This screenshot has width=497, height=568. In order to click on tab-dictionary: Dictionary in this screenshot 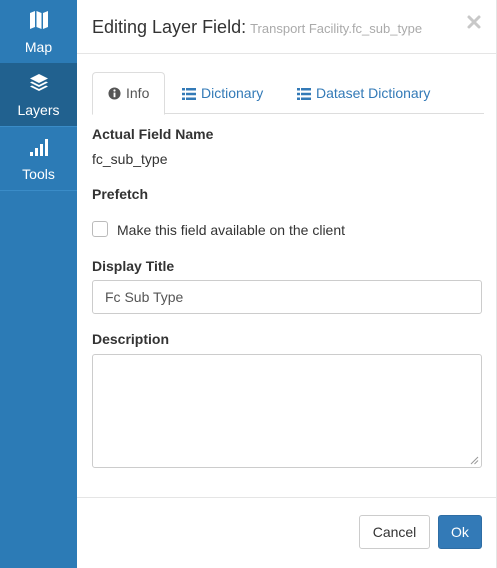, I will do `click(222, 93)`.